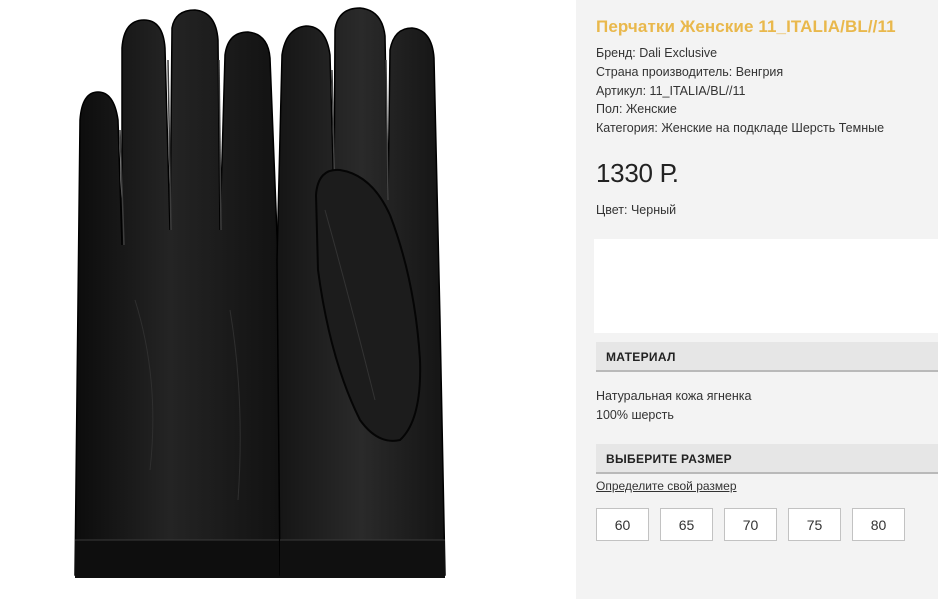 The height and width of the screenshot is (599, 938). I want to click on size-header-label: ВЫБЕРИТЕ РАЗМЕР, so click(669, 459).